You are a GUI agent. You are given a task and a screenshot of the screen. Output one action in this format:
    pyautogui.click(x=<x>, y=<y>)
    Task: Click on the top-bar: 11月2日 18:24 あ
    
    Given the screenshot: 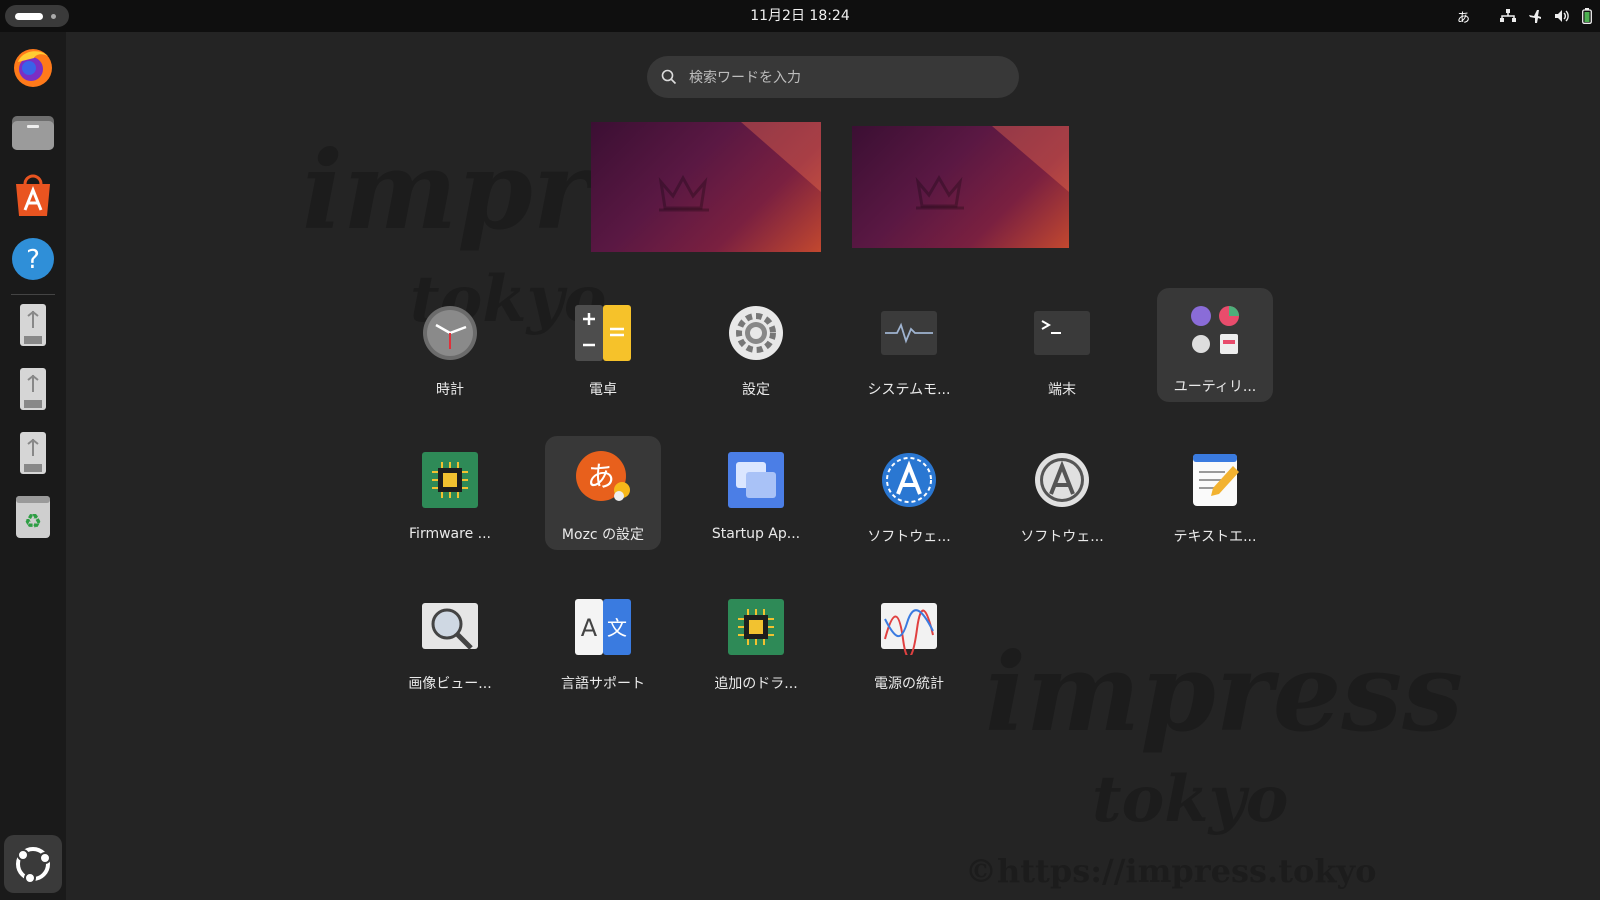 What is the action you would take?
    pyautogui.click(x=800, y=16)
    